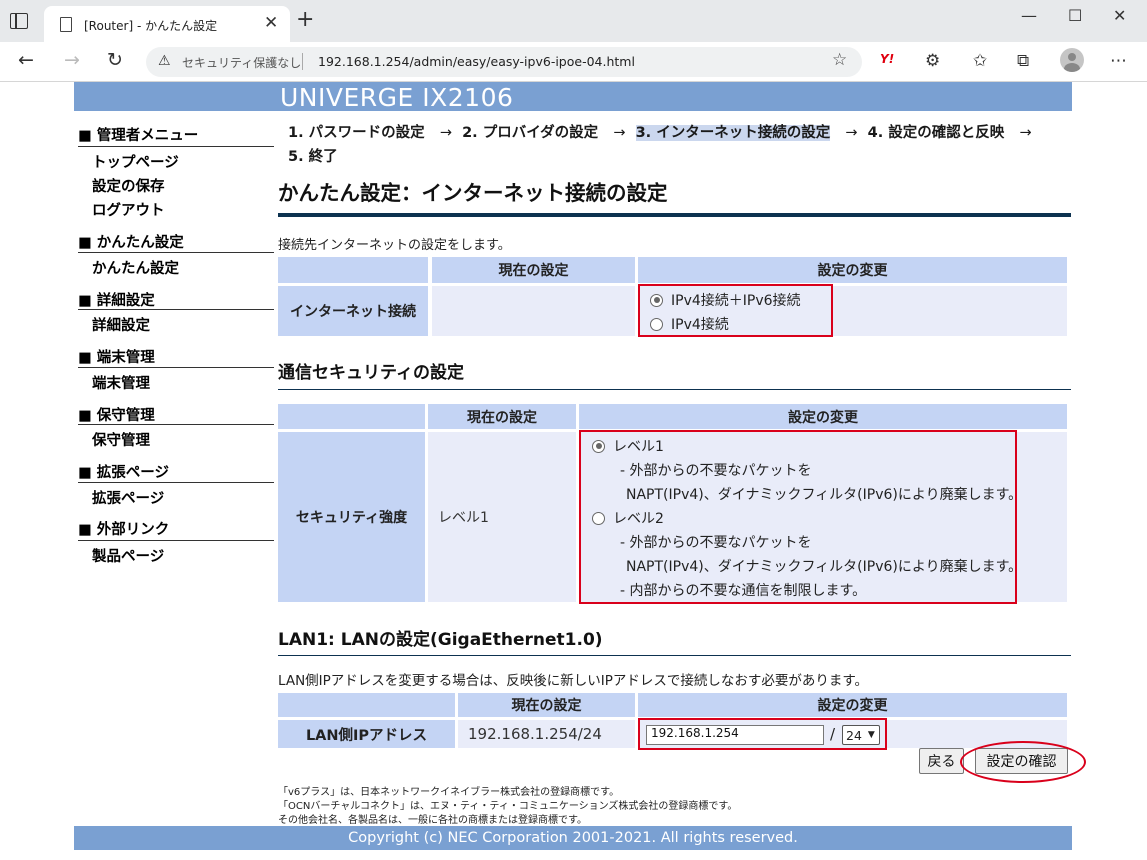 The width and height of the screenshot is (1147, 860). Describe the element at coordinates (353, 311) in the screenshot. I see `internet-connection-label: インターネット接続` at that location.